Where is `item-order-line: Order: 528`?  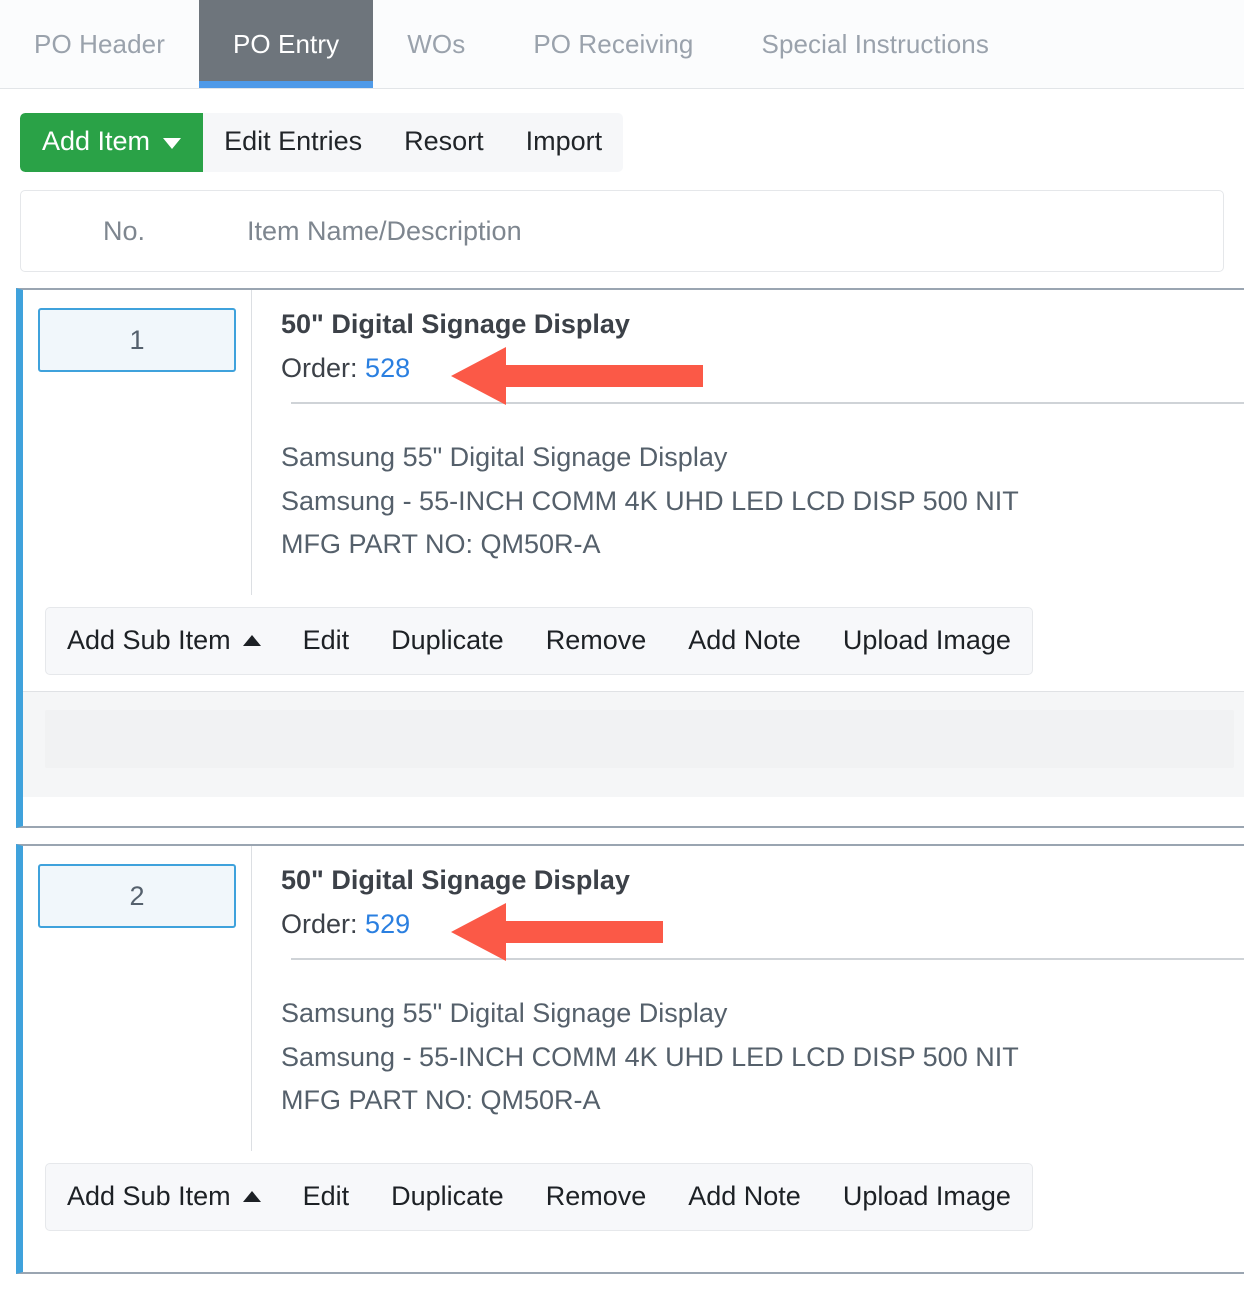 item-order-line: Order: 528 is located at coordinates (762, 368).